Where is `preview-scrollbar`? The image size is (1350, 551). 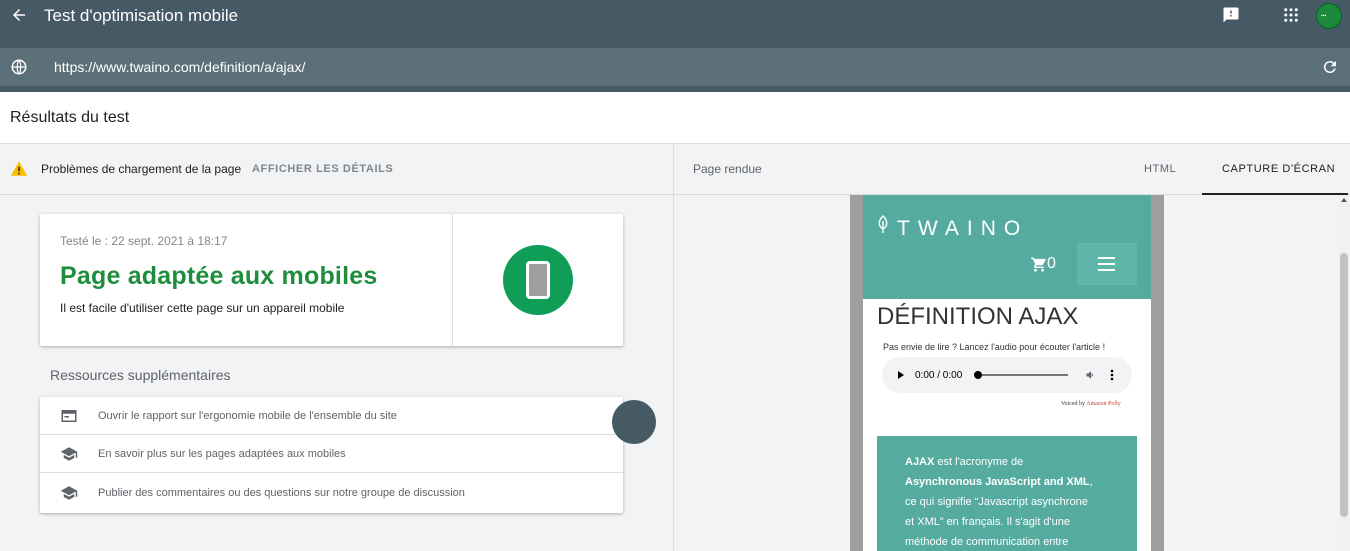 preview-scrollbar is located at coordinates (1344, 373).